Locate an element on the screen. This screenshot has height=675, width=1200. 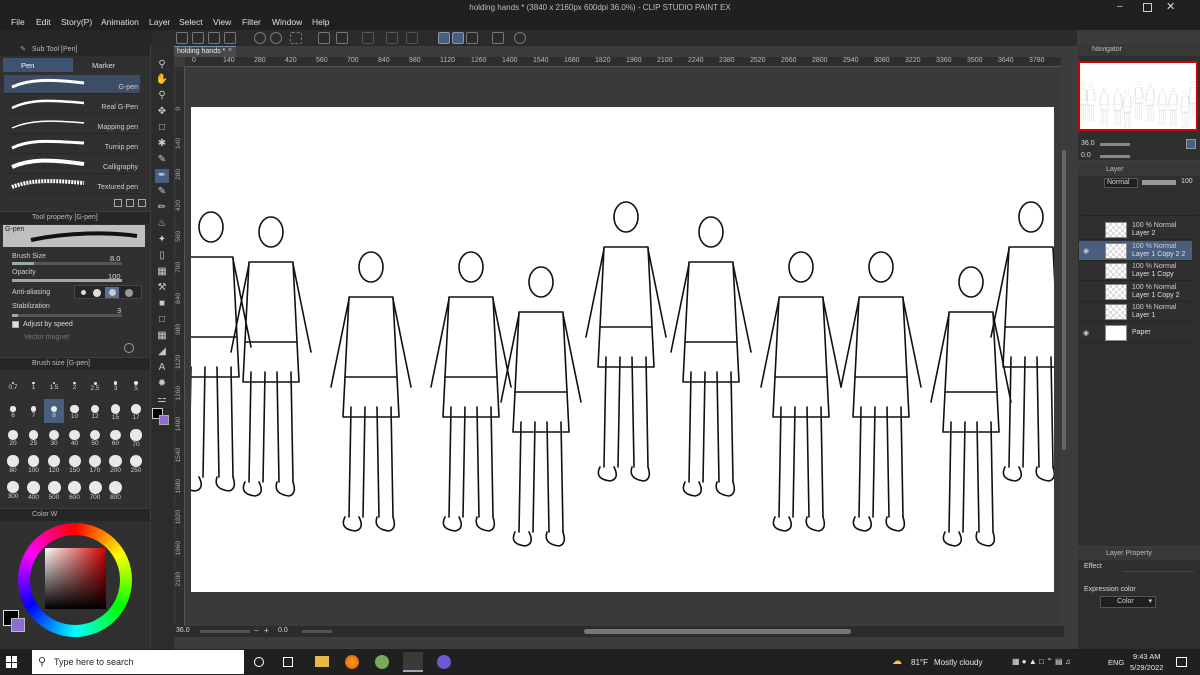
brush-size-preset: 2 is located at coordinates (75, 385).